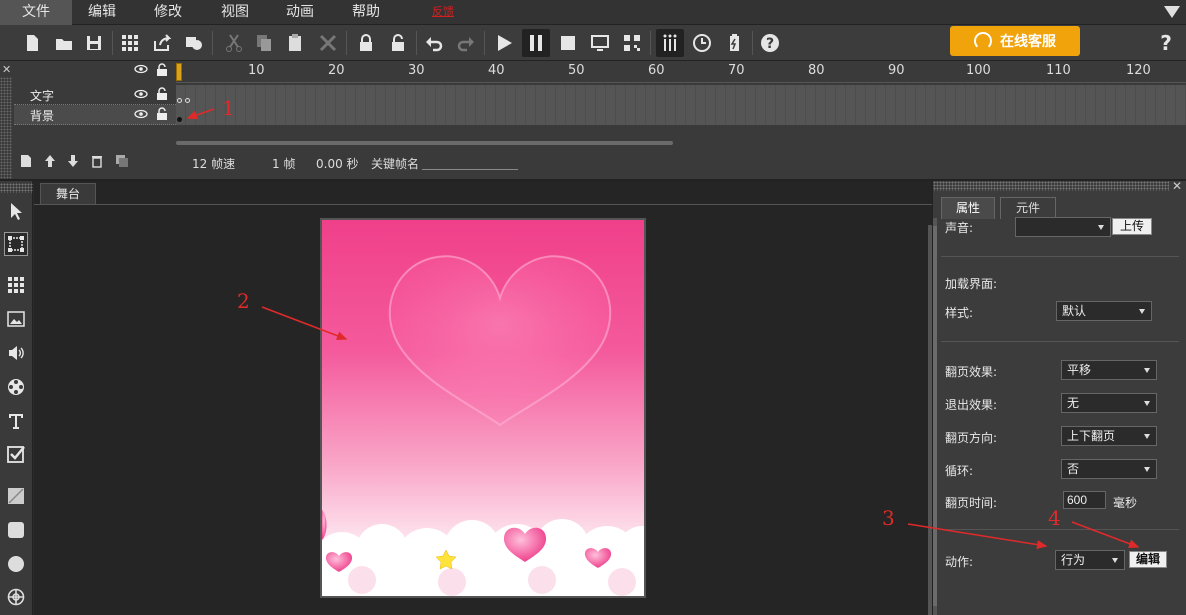  I want to click on frames-row-text, so click(681, 95).